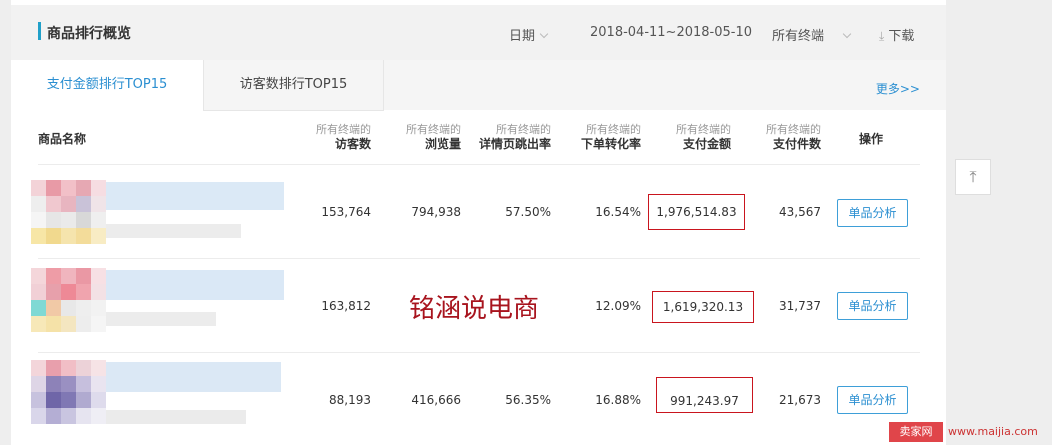  Describe the element at coordinates (442, 144) in the screenshot. I see `col-header-label: 浏览量` at that location.